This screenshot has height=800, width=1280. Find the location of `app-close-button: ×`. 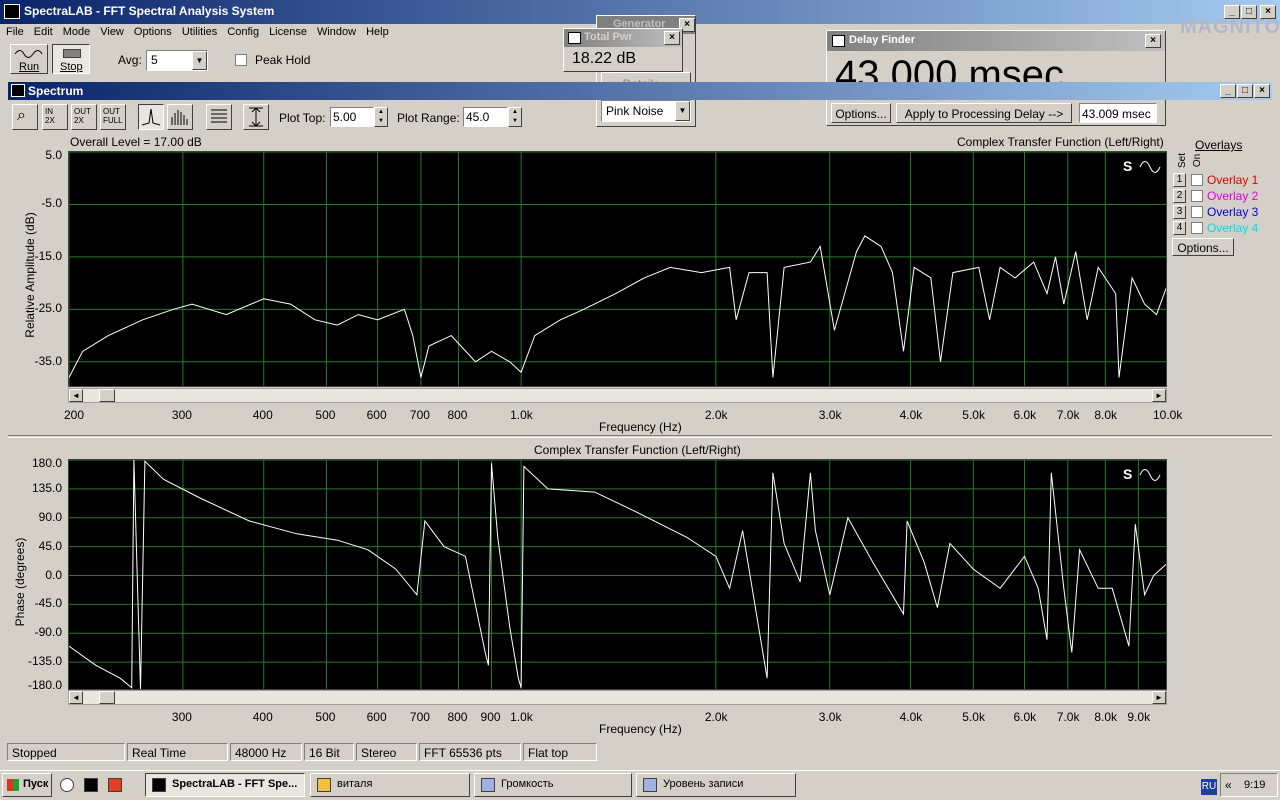

app-close-button: × is located at coordinates (1268, 12).